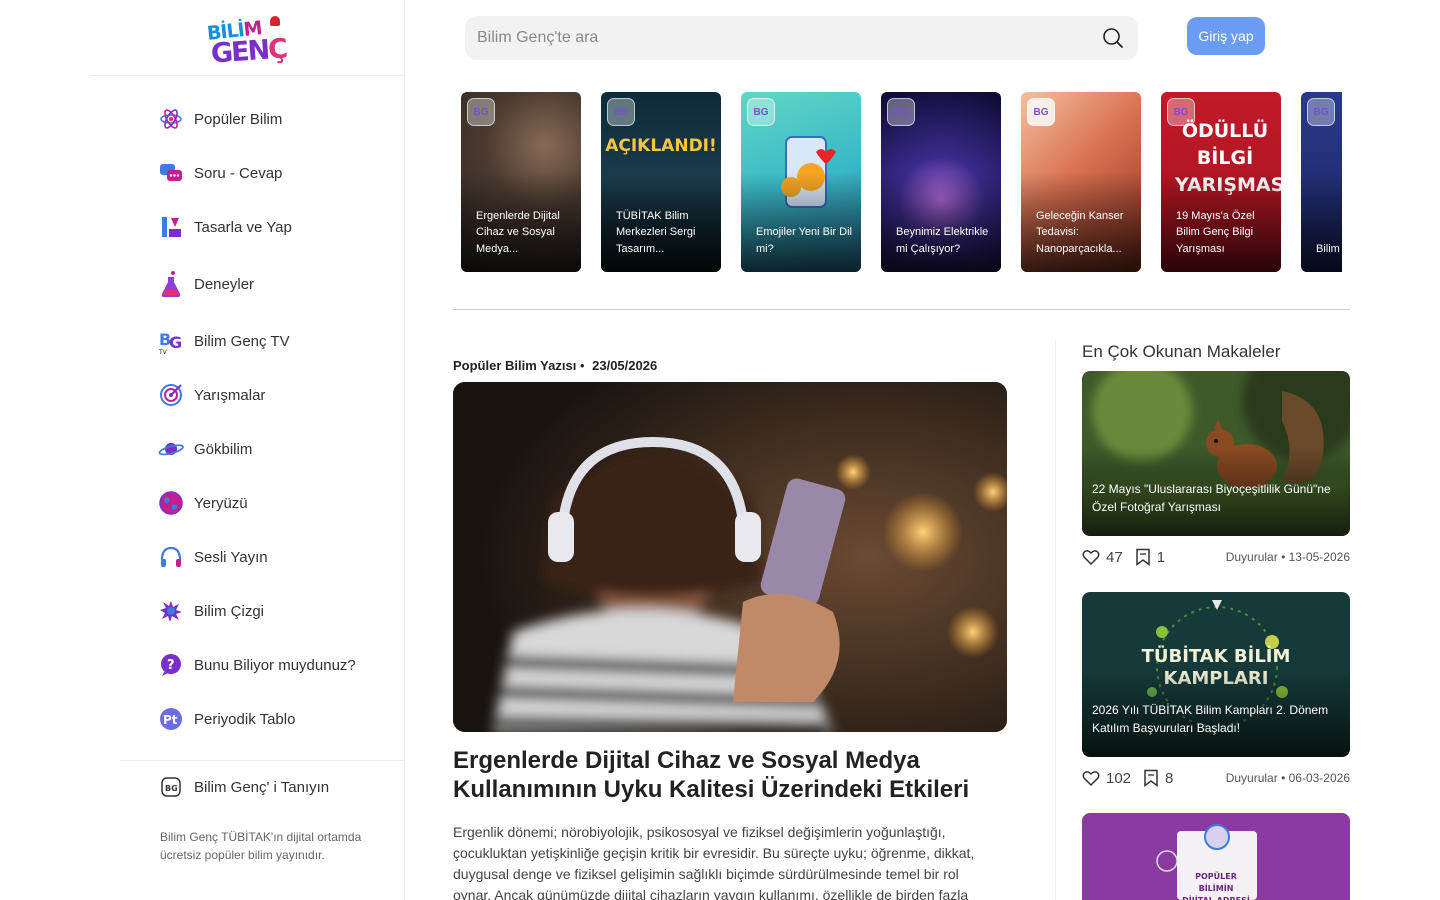 The width and height of the screenshot is (1440, 900). What do you see at coordinates (775, 38) in the screenshot?
I see `search-input` at bounding box center [775, 38].